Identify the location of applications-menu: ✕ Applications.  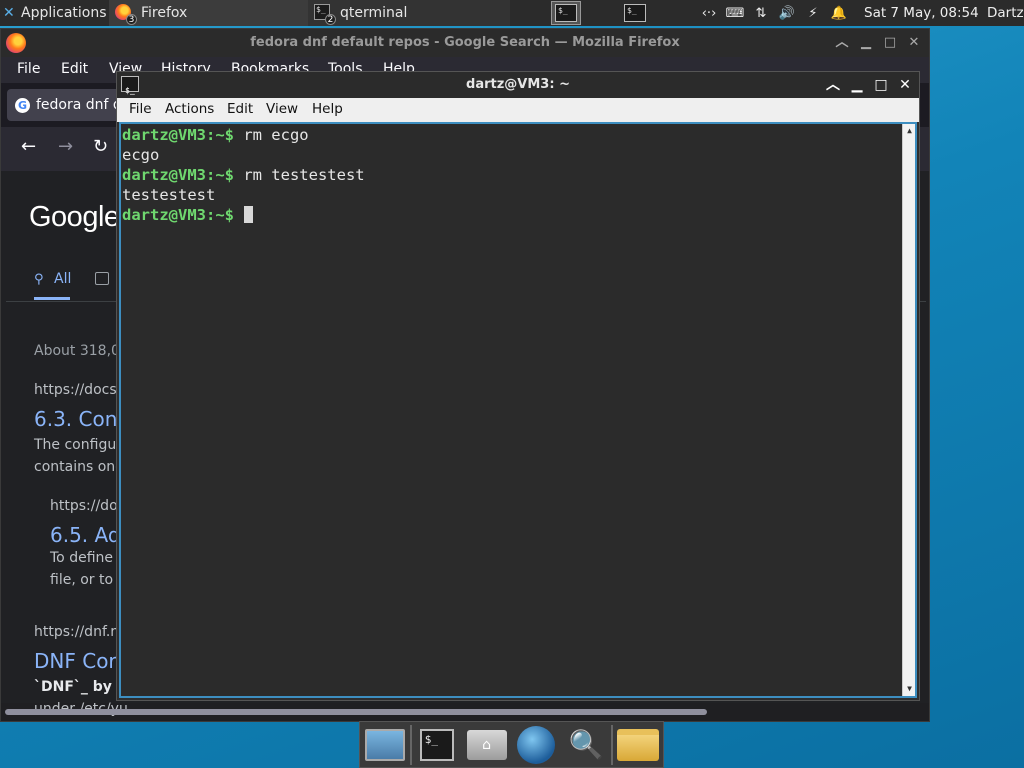
(54, 13).